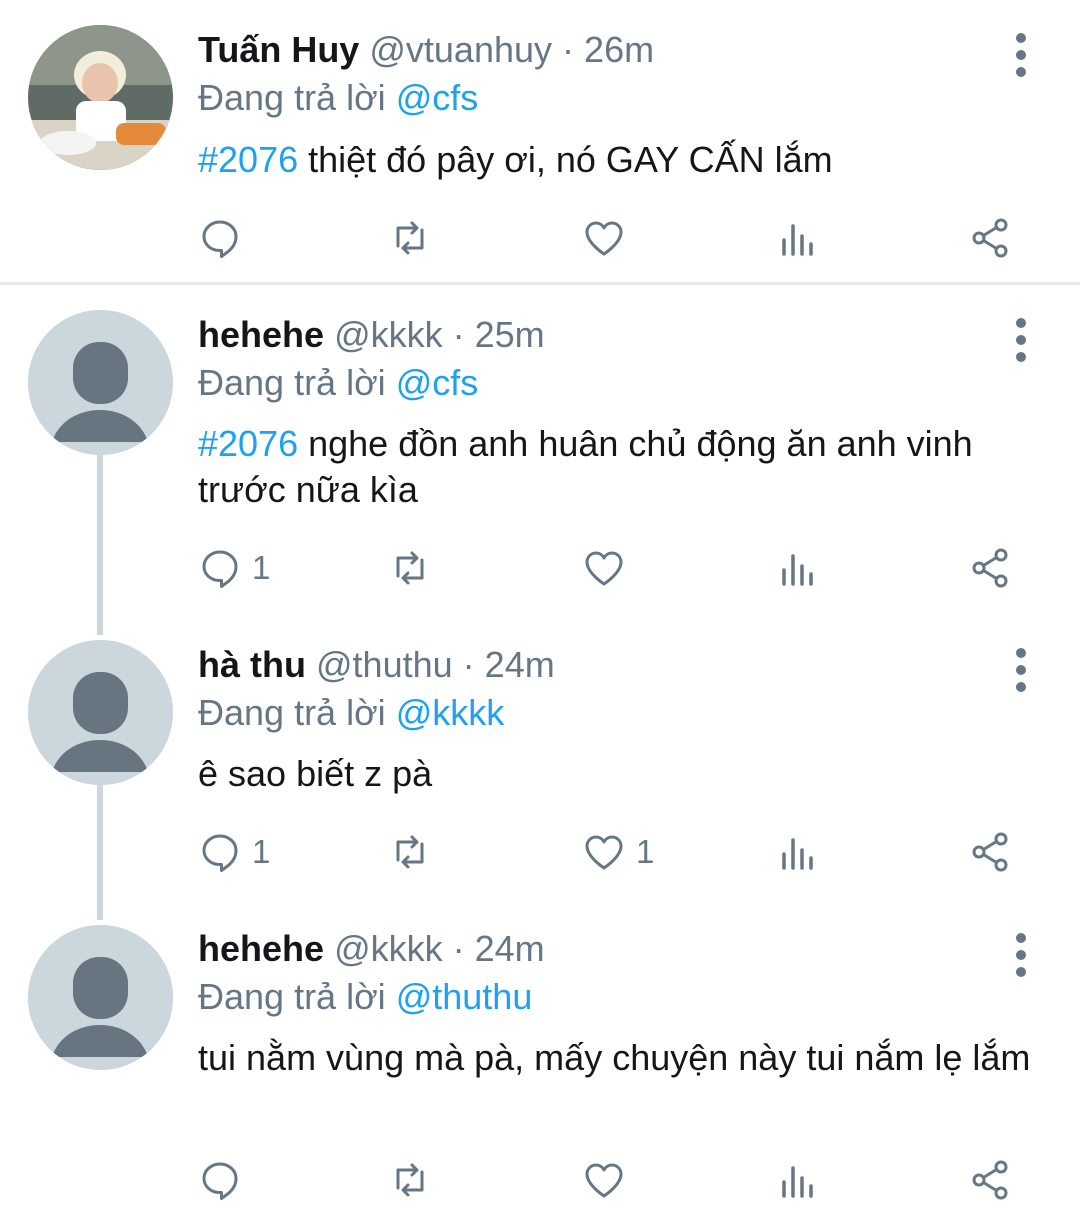  Describe the element at coordinates (619, 774) in the screenshot. I see `tweet-text: ê sao biết z pà` at that location.